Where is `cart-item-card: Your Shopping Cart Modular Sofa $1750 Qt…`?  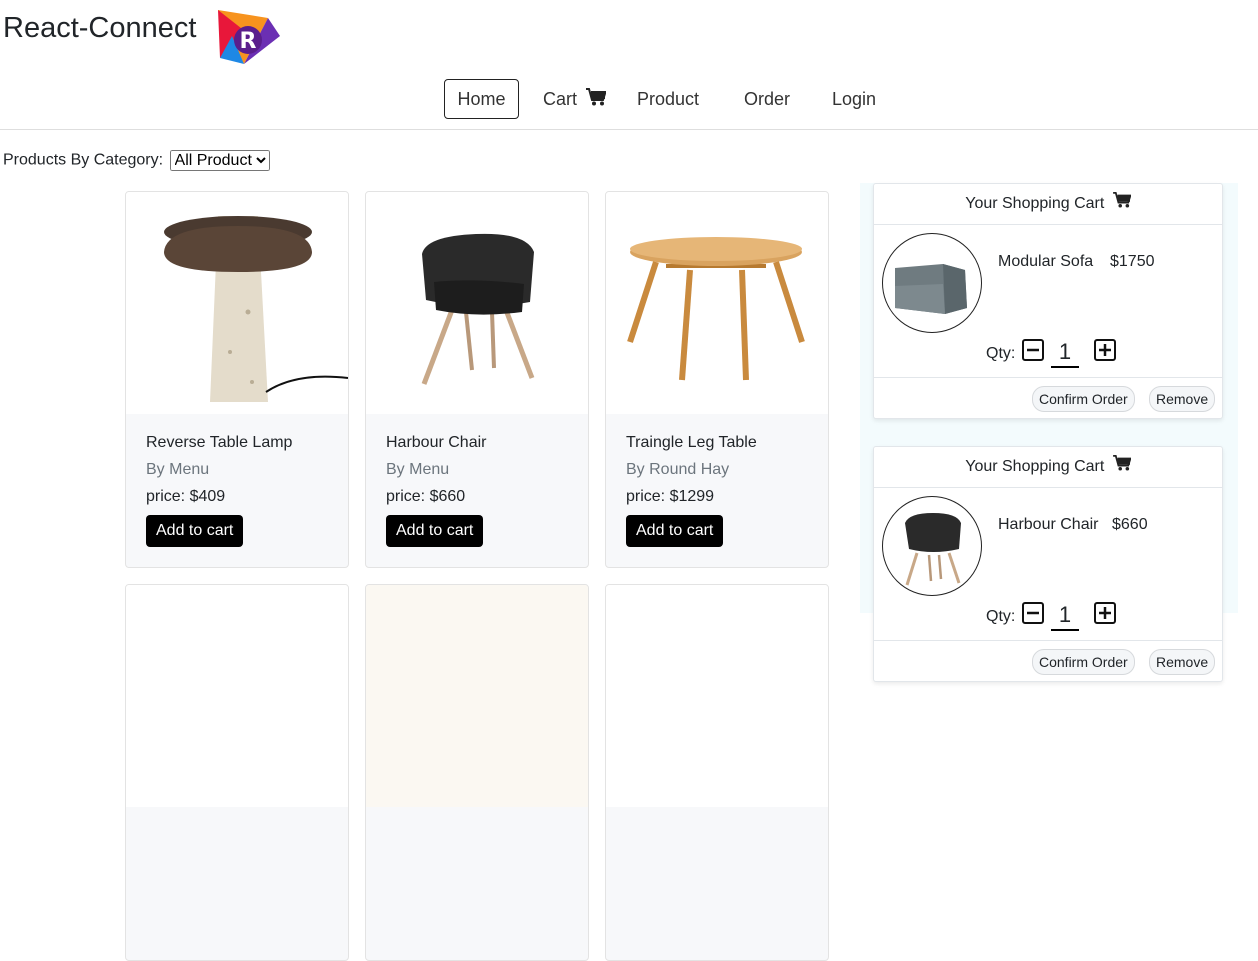 cart-item-card: Your Shopping Cart Modular Sofa $1750 Qt… is located at coordinates (1048, 301).